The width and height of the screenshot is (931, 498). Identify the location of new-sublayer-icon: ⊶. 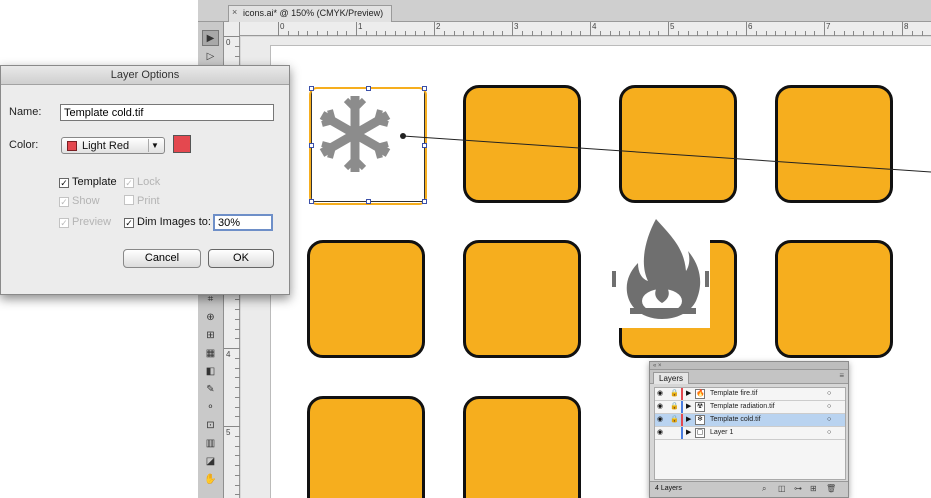
(798, 488).